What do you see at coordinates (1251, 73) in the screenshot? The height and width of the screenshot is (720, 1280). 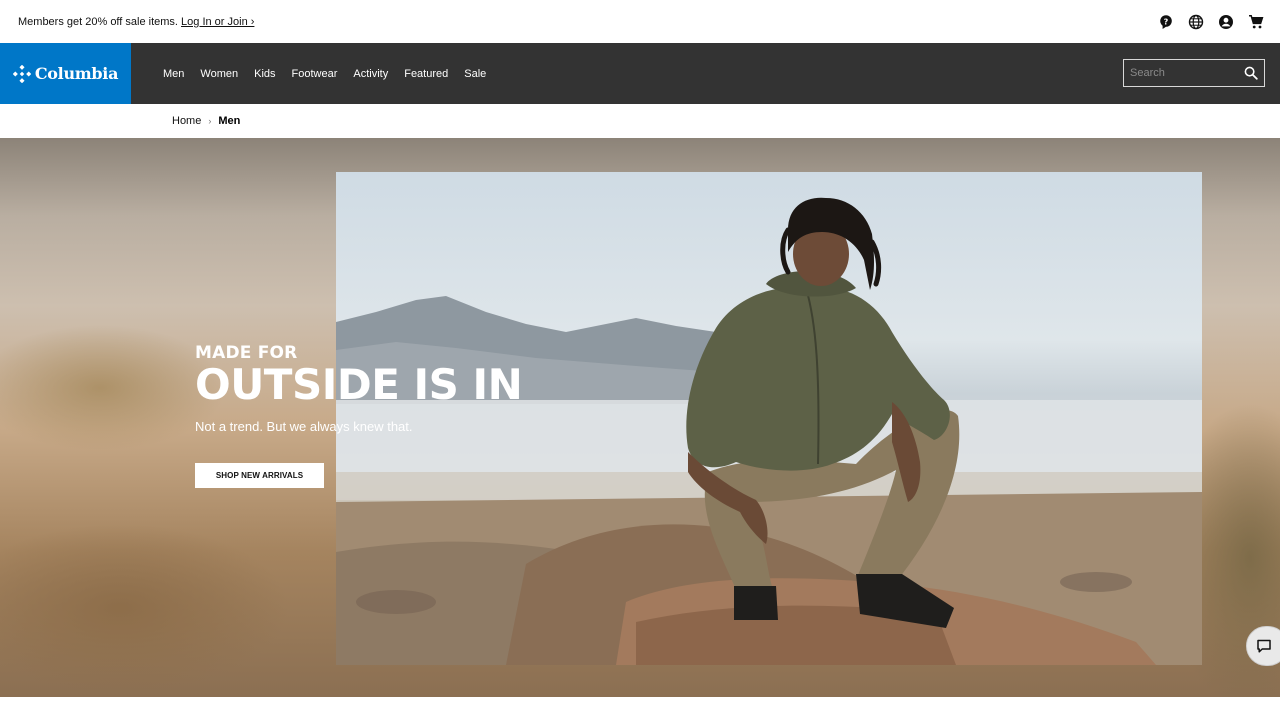 I see `search-icon` at bounding box center [1251, 73].